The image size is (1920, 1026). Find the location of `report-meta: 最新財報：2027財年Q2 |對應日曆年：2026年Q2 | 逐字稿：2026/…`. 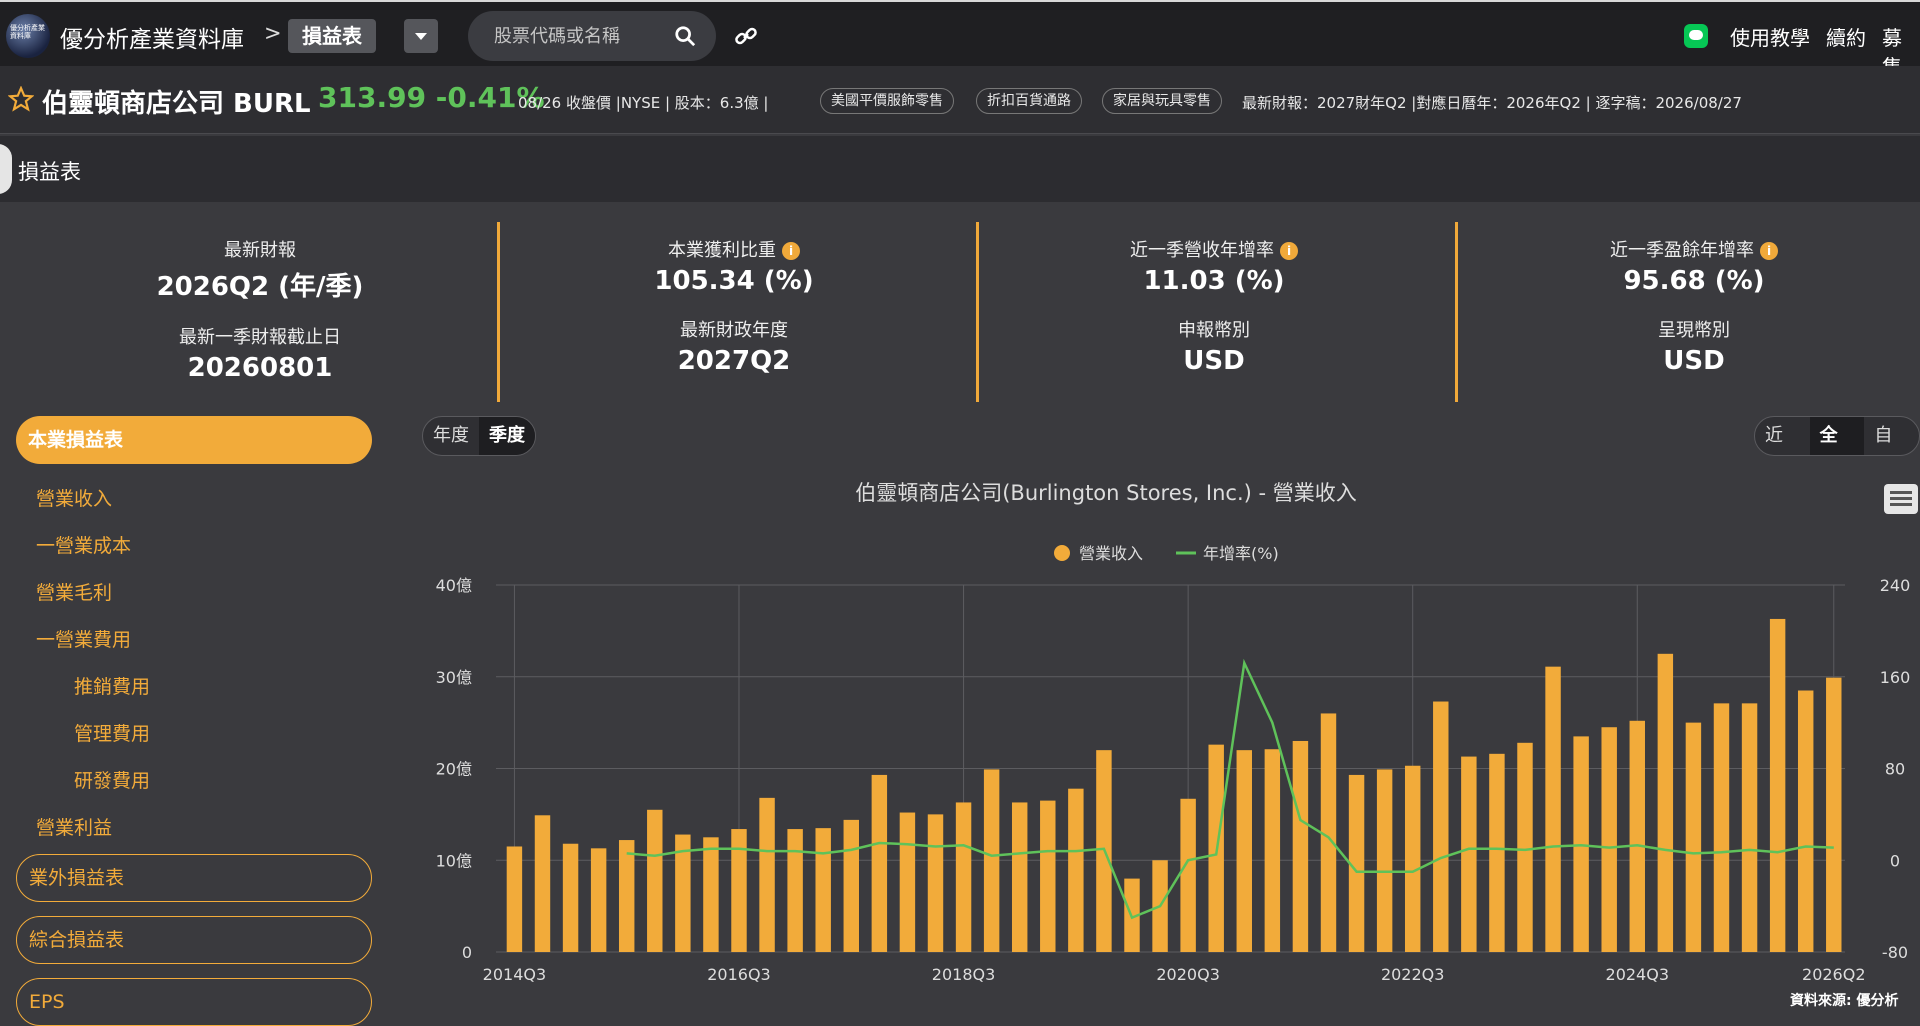

report-meta: 最新財報：2027財年Q2 |對應日曆年：2026年Q2 | 逐字稿：2026/… is located at coordinates (1492, 103).